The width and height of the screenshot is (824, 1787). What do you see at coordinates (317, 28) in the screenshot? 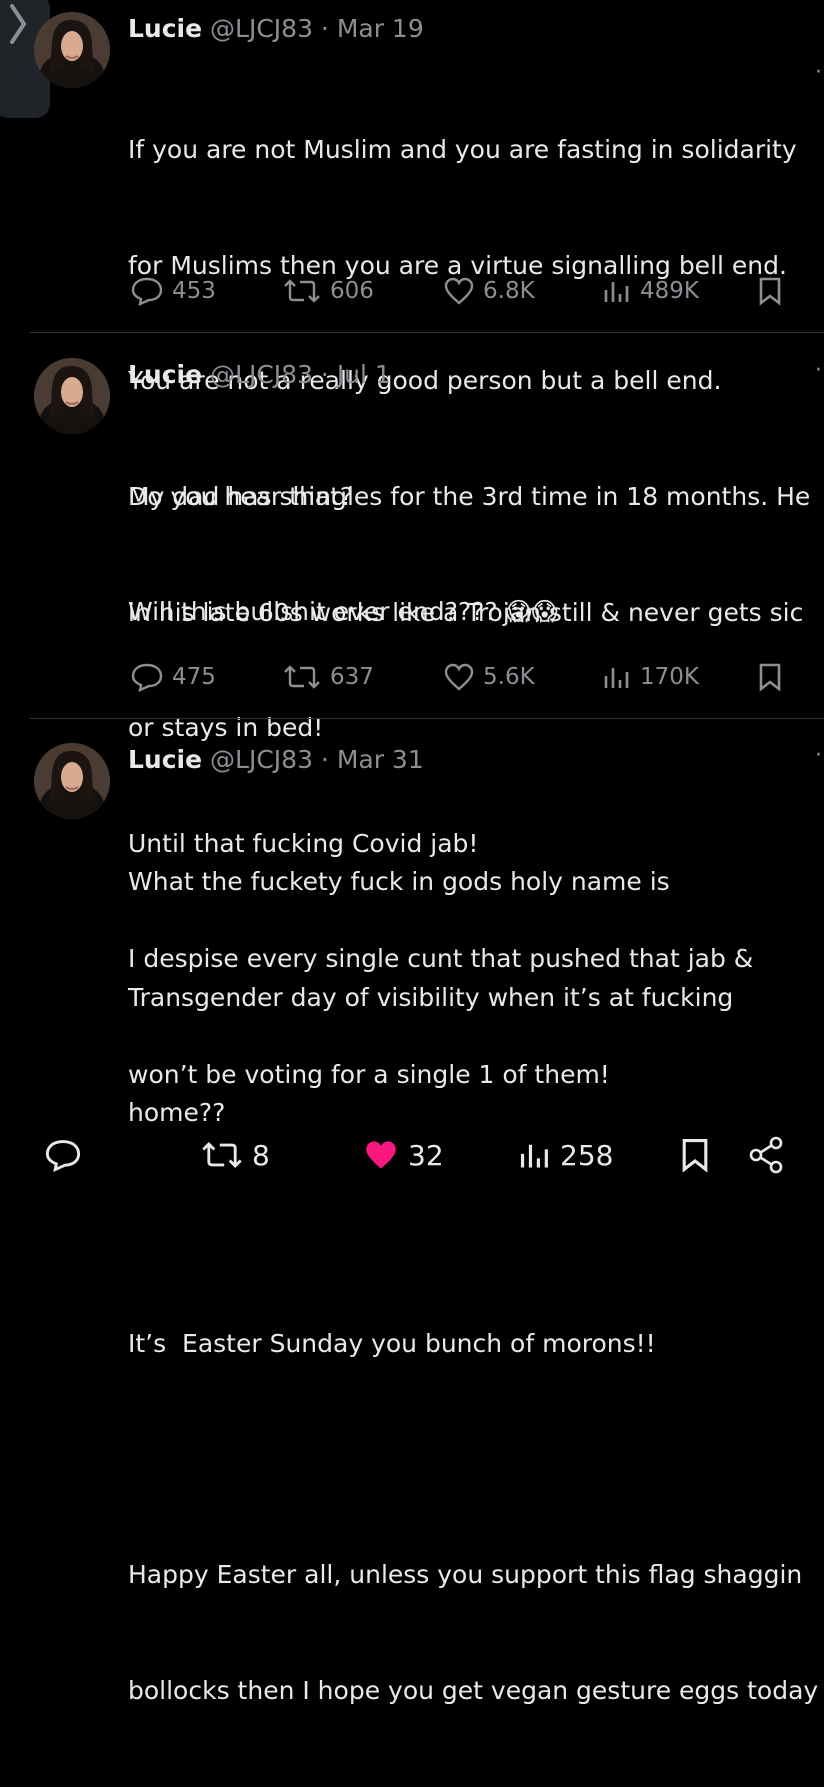
I see `handle-and-date: @LJCJ83 · Mar 19` at bounding box center [317, 28].